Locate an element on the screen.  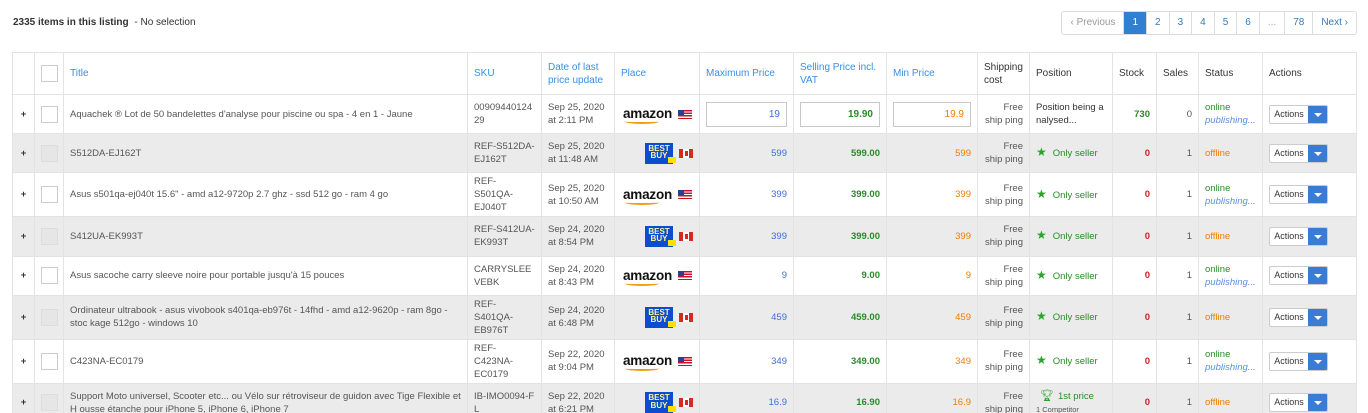
select-all-checkbox is located at coordinates (49, 73).